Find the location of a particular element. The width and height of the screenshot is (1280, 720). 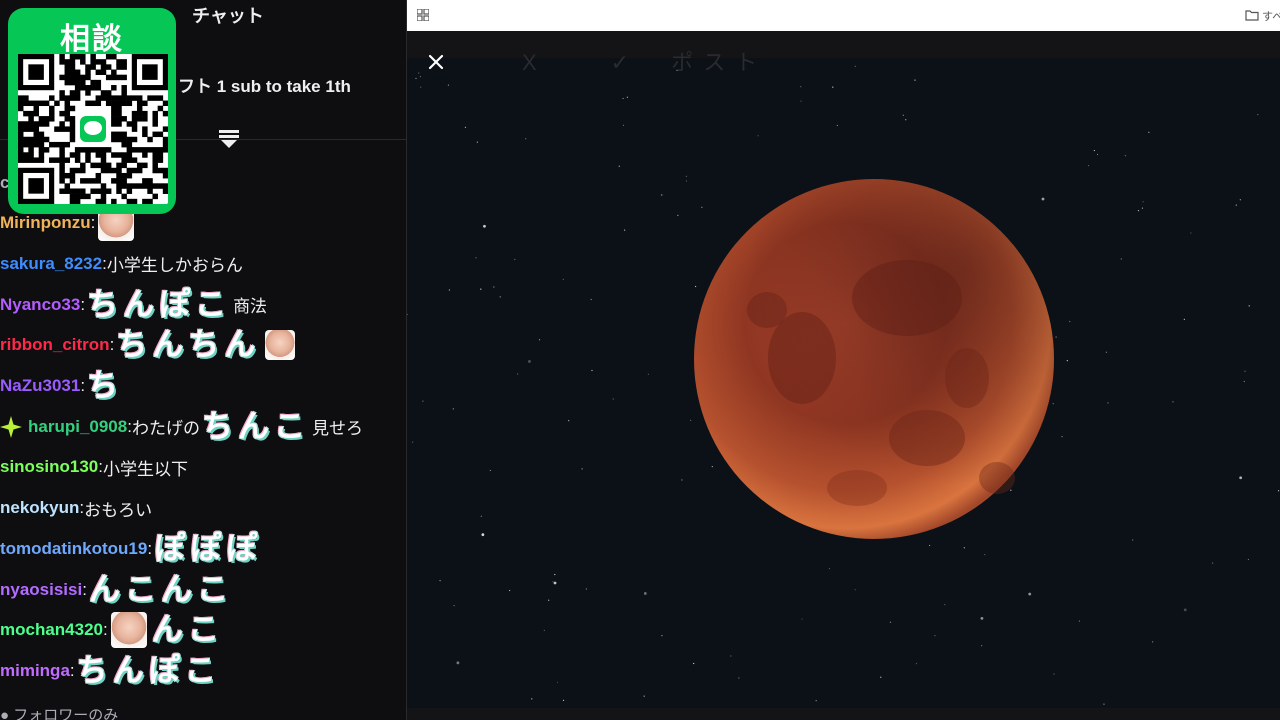

chat-emote: ちんちん is located at coordinates (188, 345).